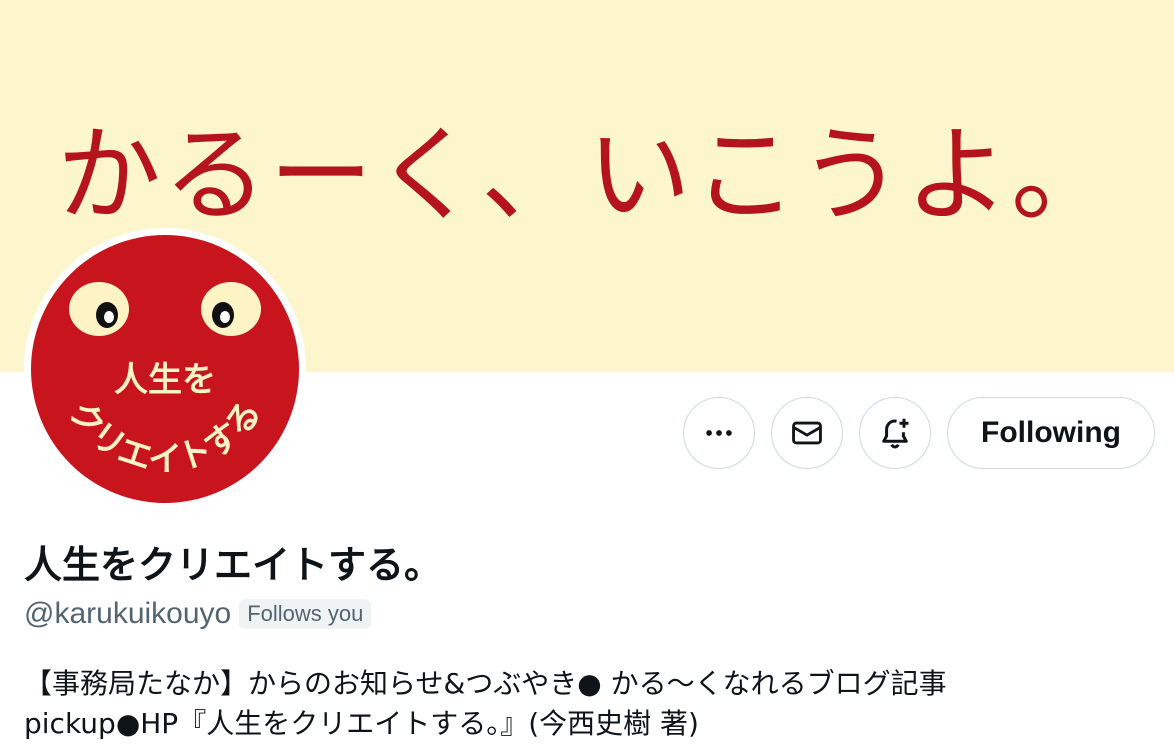 The image size is (1174, 754). Describe the element at coordinates (1051, 433) in the screenshot. I see `following-button: Following` at that location.